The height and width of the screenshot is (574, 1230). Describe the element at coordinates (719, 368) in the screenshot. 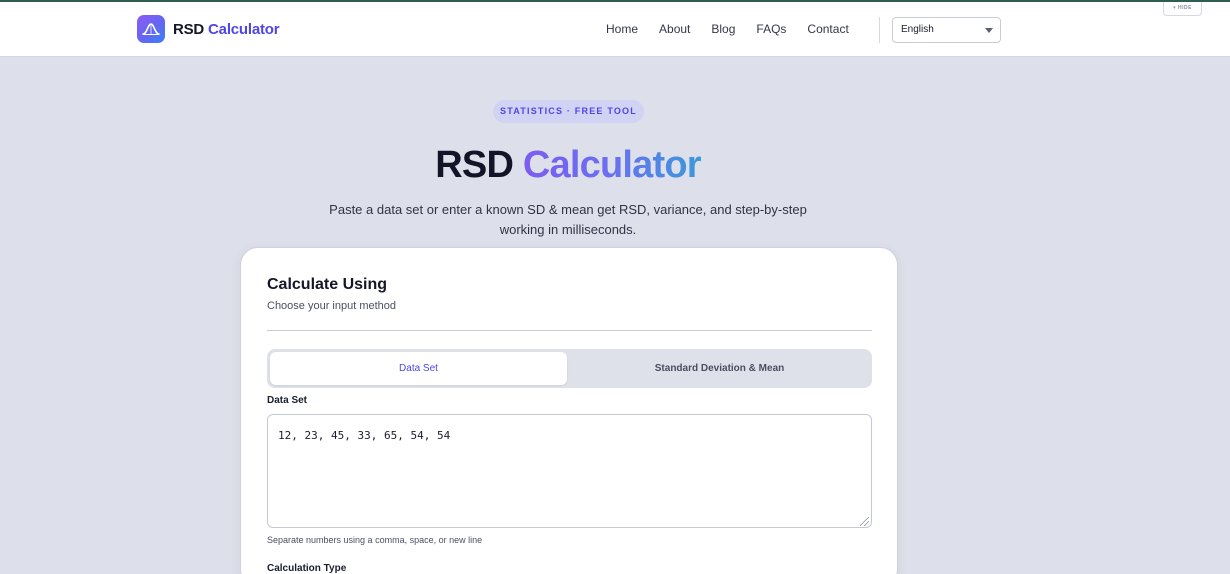

I see `tab-sd-mean: Standard Deviation & Mean` at that location.